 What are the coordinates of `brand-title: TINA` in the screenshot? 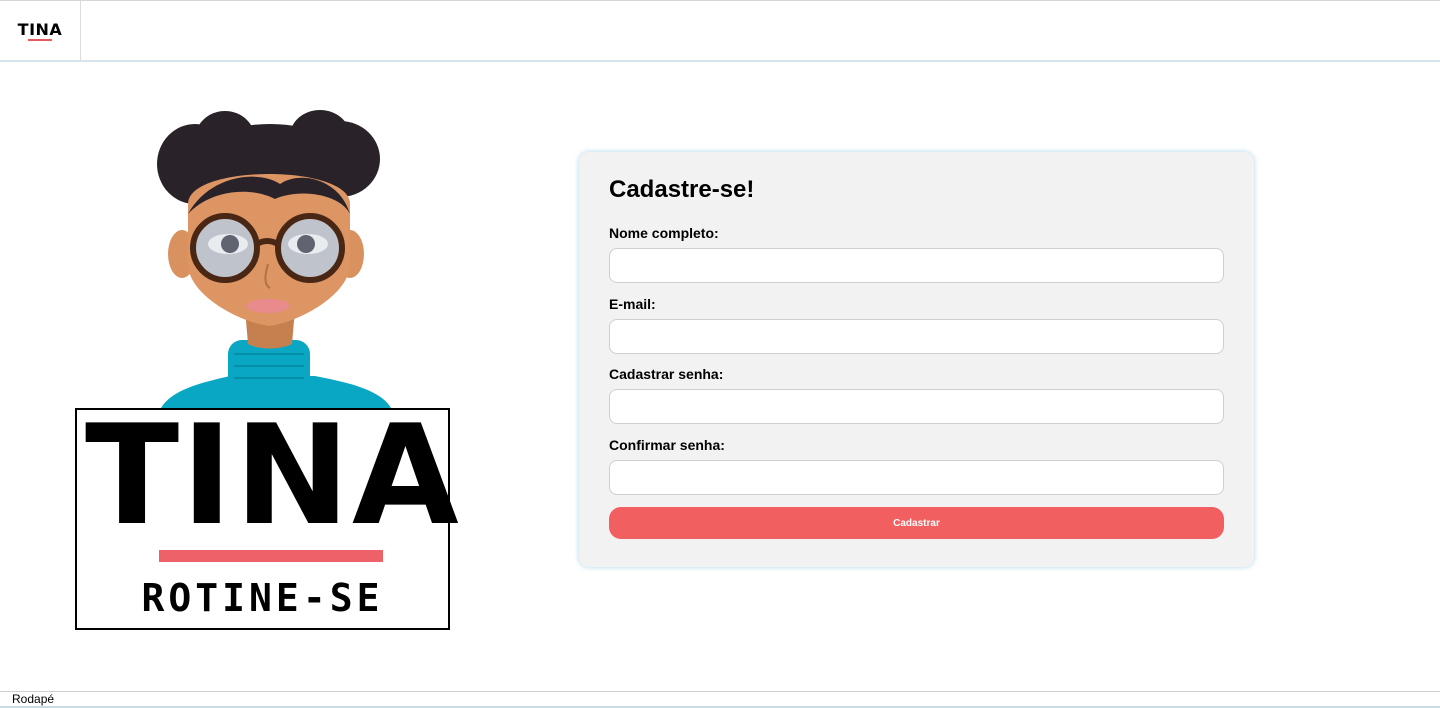 It's located at (273, 475).